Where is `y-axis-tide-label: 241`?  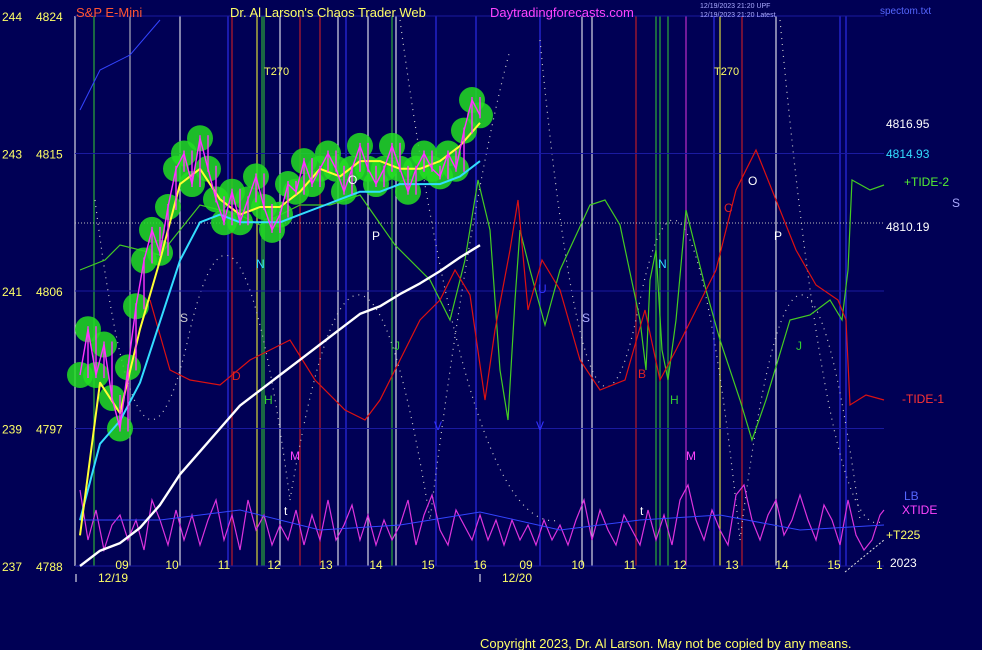 y-axis-tide-label: 241 is located at coordinates (12, 292).